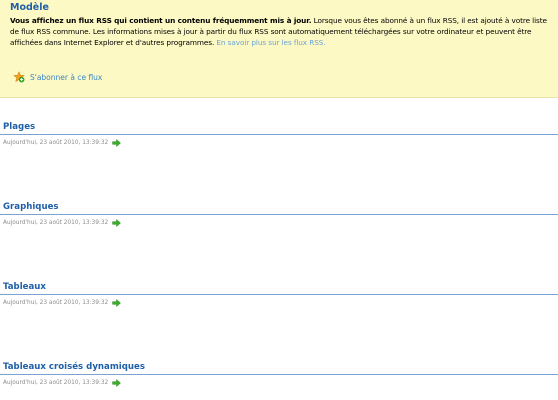 This screenshot has height=400, width=558. Describe the element at coordinates (270, 42) in the screenshot. I see `learn-more-link: En savoir plus sur les flux RSS.` at that location.